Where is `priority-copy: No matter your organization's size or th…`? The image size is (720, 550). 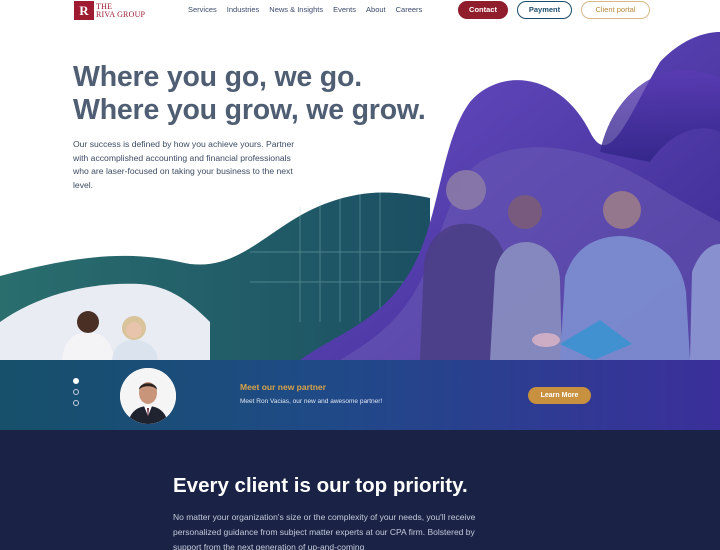 priority-copy: No matter your organization's size or th… is located at coordinates (324, 531).